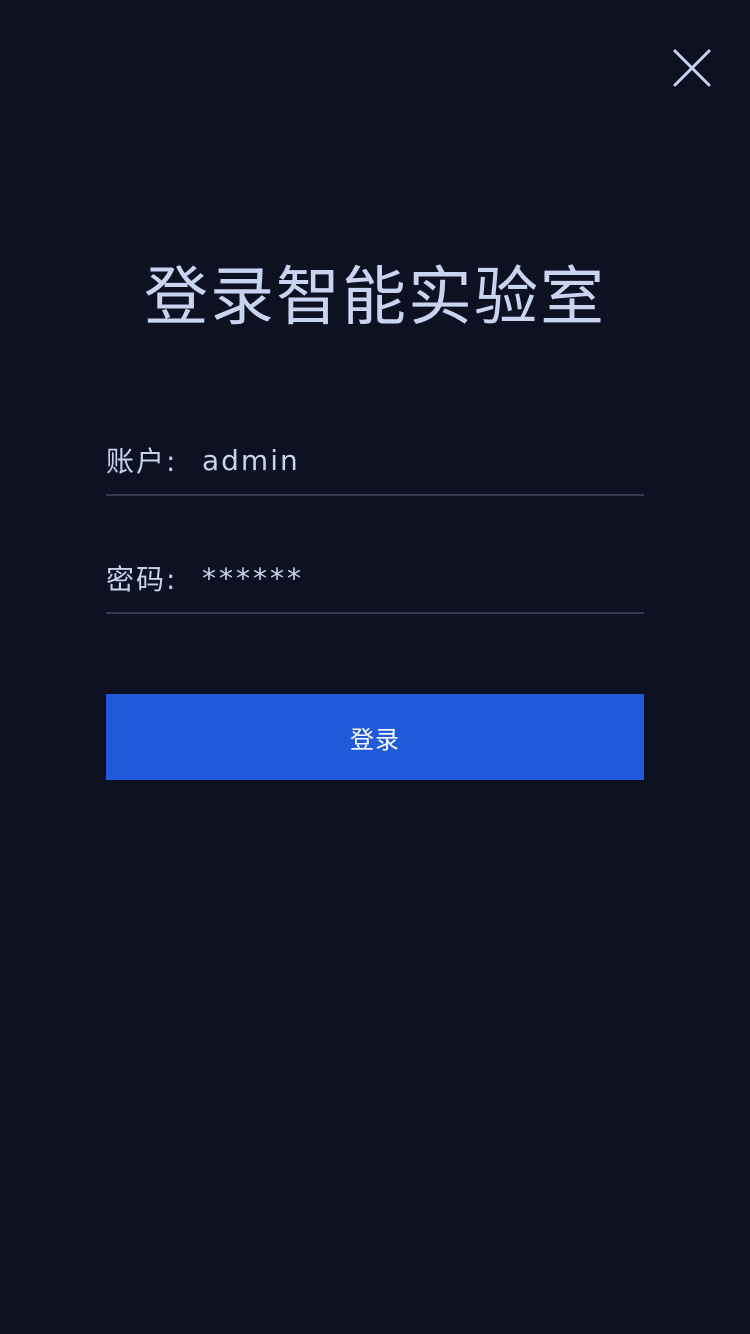 Image resolution: width=750 pixels, height=1334 pixels. I want to click on page-title: 登录智能实验室, so click(375, 298).